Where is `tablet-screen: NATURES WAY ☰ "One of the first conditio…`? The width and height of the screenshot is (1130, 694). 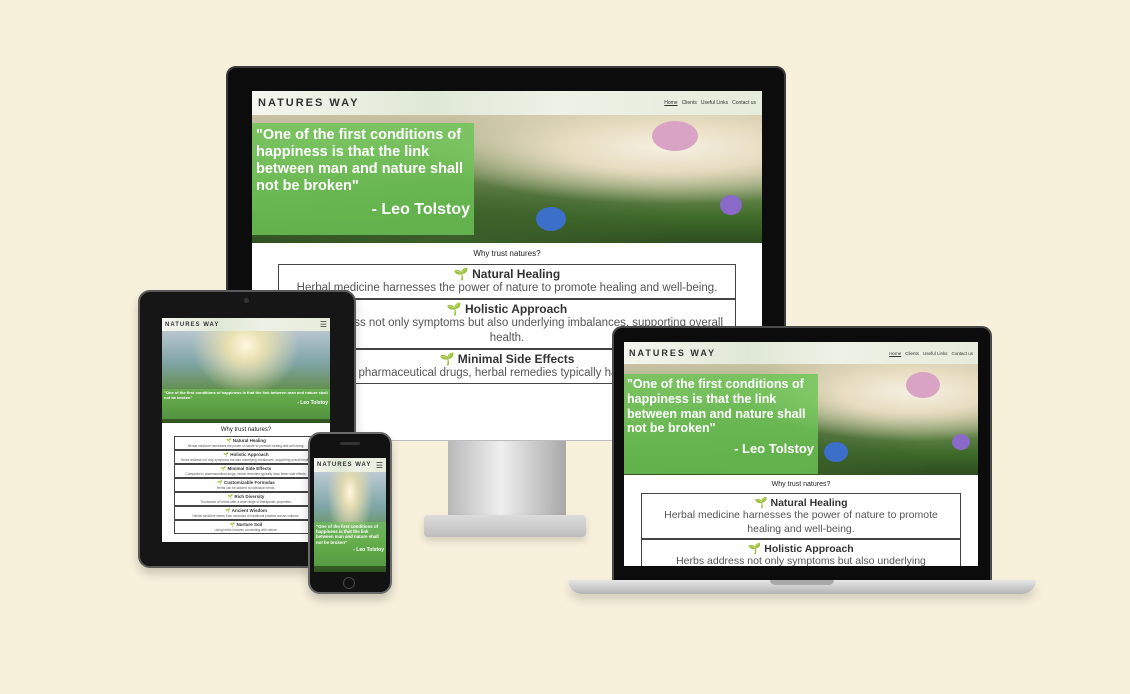 tablet-screen: NATURES WAY ☰ "One of the first conditio… is located at coordinates (246, 430).